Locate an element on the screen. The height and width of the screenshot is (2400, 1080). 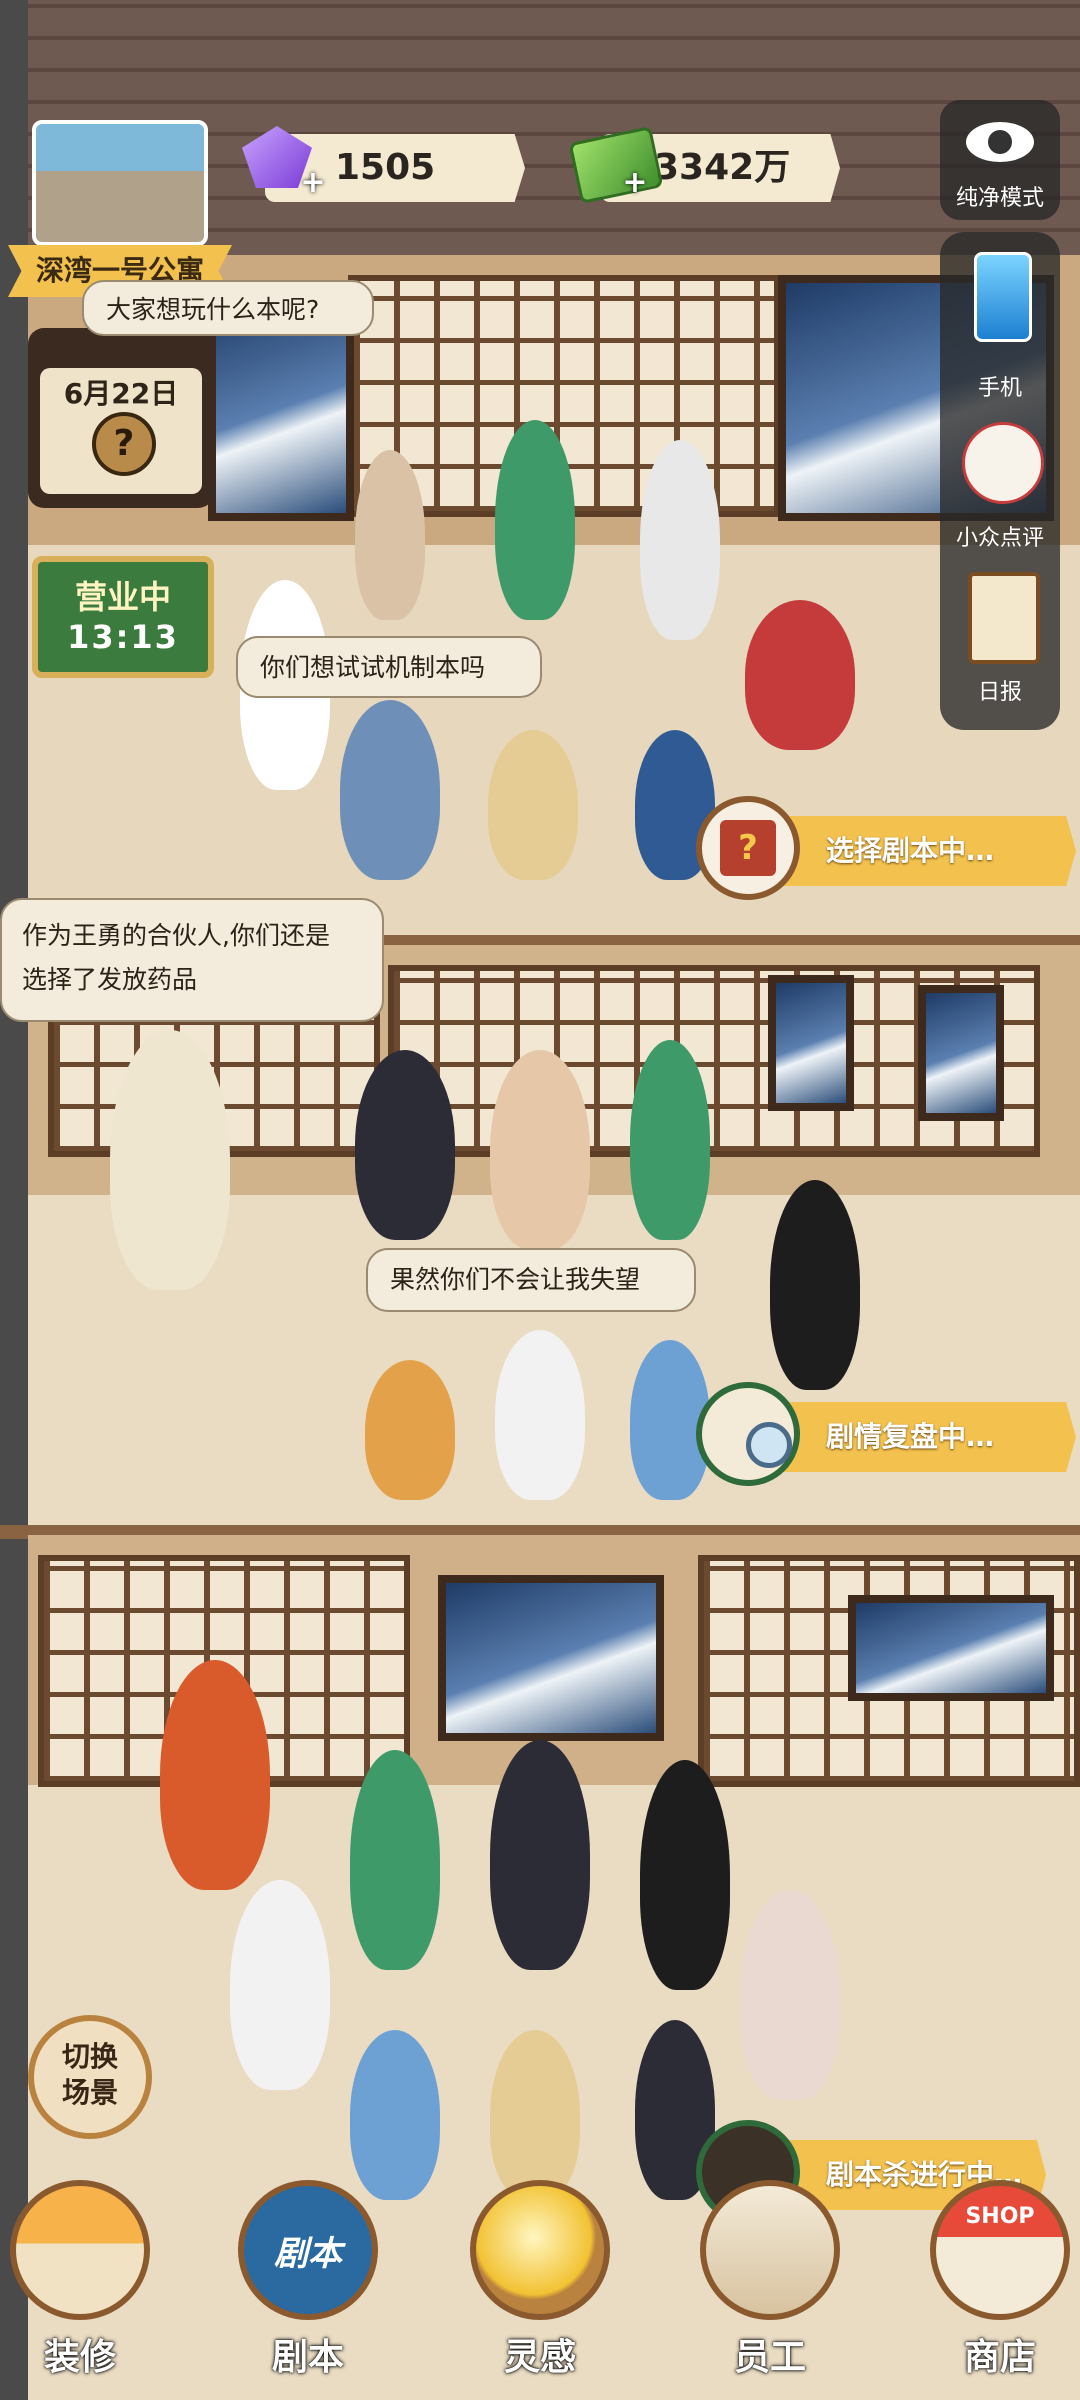
side-menu: 手机 小众点评 日报 is located at coordinates (1000, 481).